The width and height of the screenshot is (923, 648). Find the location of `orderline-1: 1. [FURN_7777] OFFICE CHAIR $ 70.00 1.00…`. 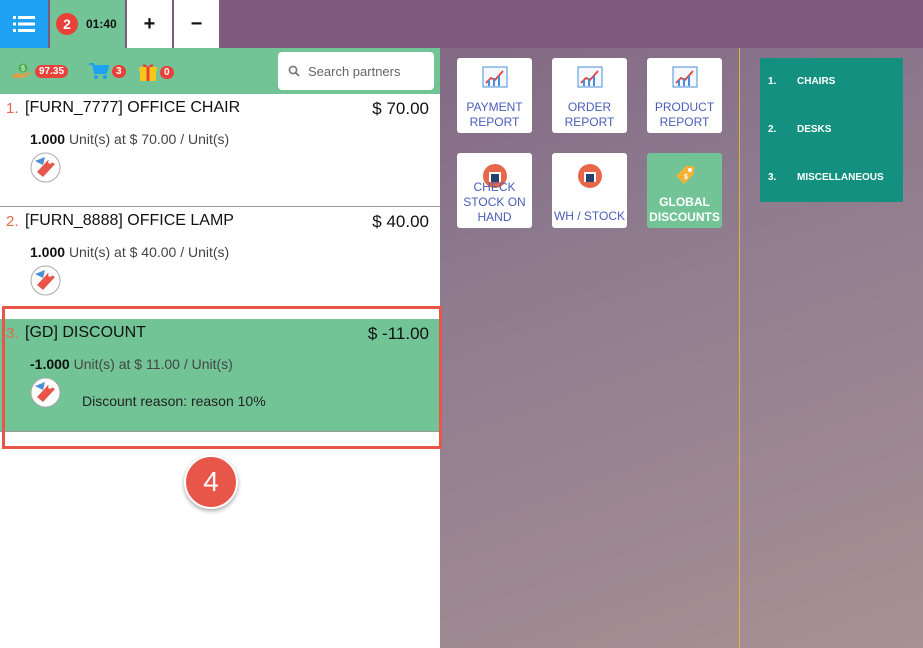

orderline-1: 1. [FURN_7777] OFFICE CHAIR $ 70.00 1.00… is located at coordinates (220, 150).